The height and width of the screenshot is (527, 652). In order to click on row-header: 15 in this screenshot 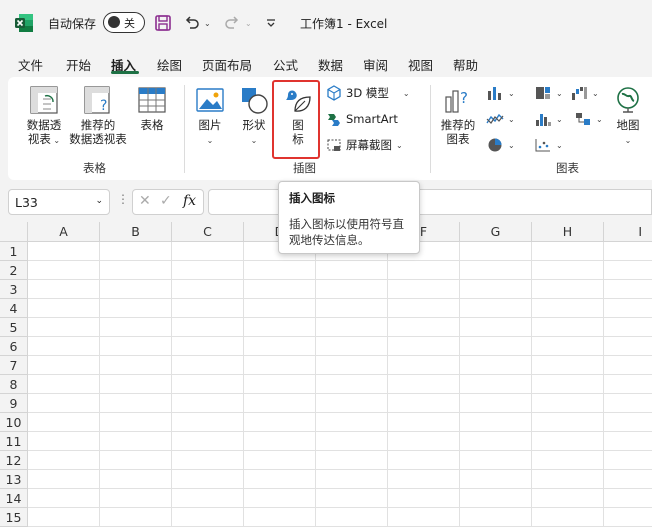, I will do `click(14, 517)`.